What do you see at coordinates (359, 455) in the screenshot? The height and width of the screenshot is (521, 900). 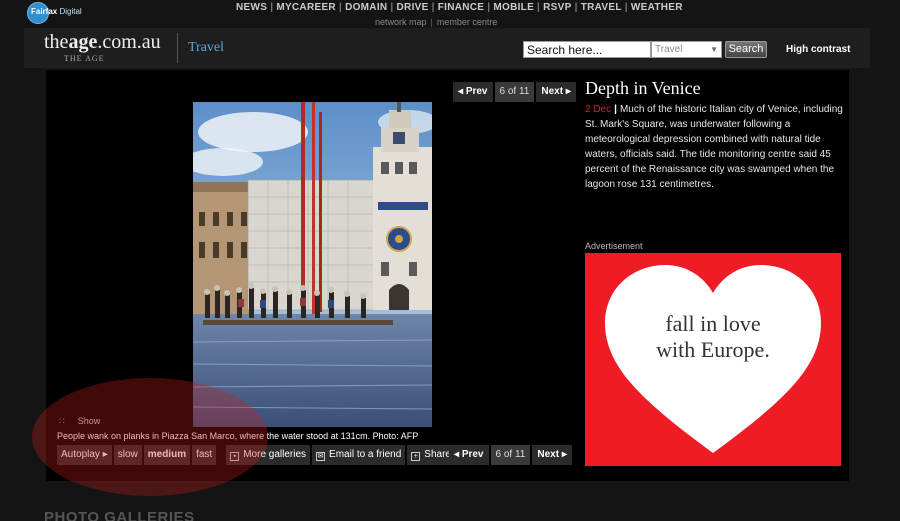 I see `email-friend-button: ✉ Email to a friend` at bounding box center [359, 455].